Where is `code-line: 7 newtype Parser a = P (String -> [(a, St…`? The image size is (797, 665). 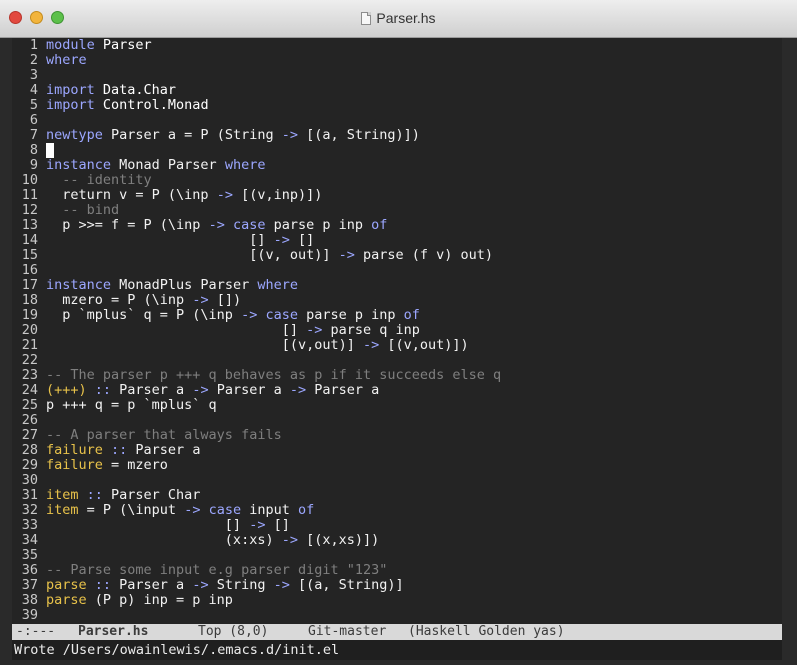 code-line: 7 newtype Parser a = P (String -> [(a, St… is located at coordinates (397, 135).